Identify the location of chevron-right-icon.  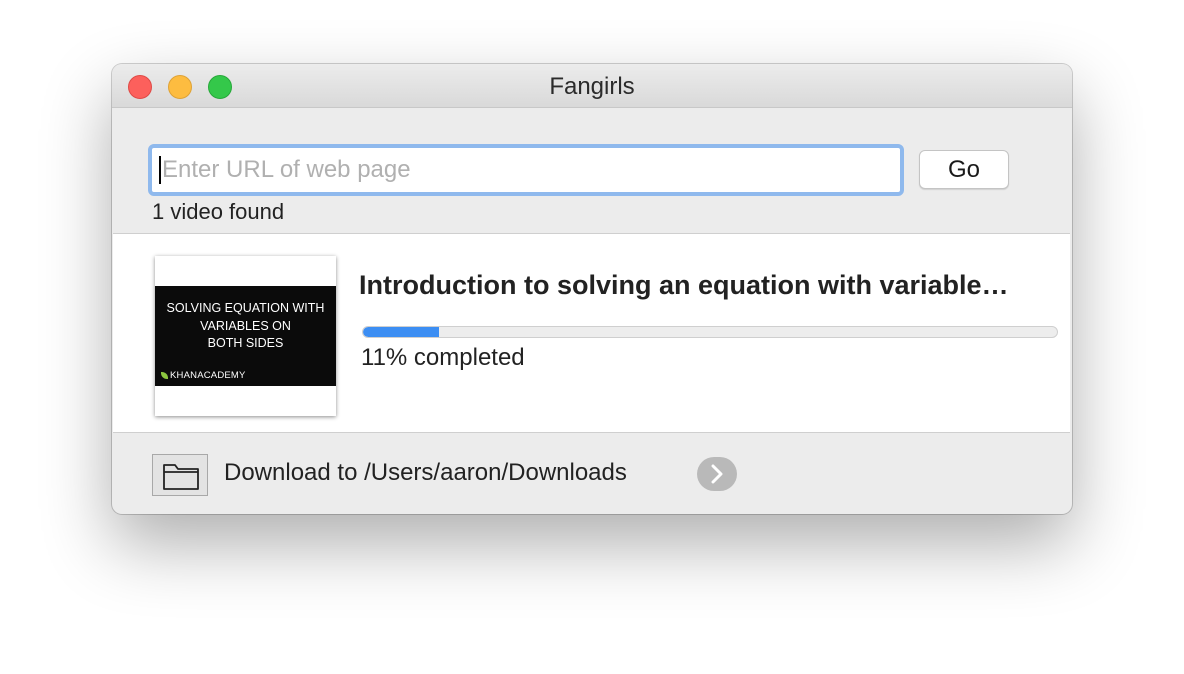
(717, 474).